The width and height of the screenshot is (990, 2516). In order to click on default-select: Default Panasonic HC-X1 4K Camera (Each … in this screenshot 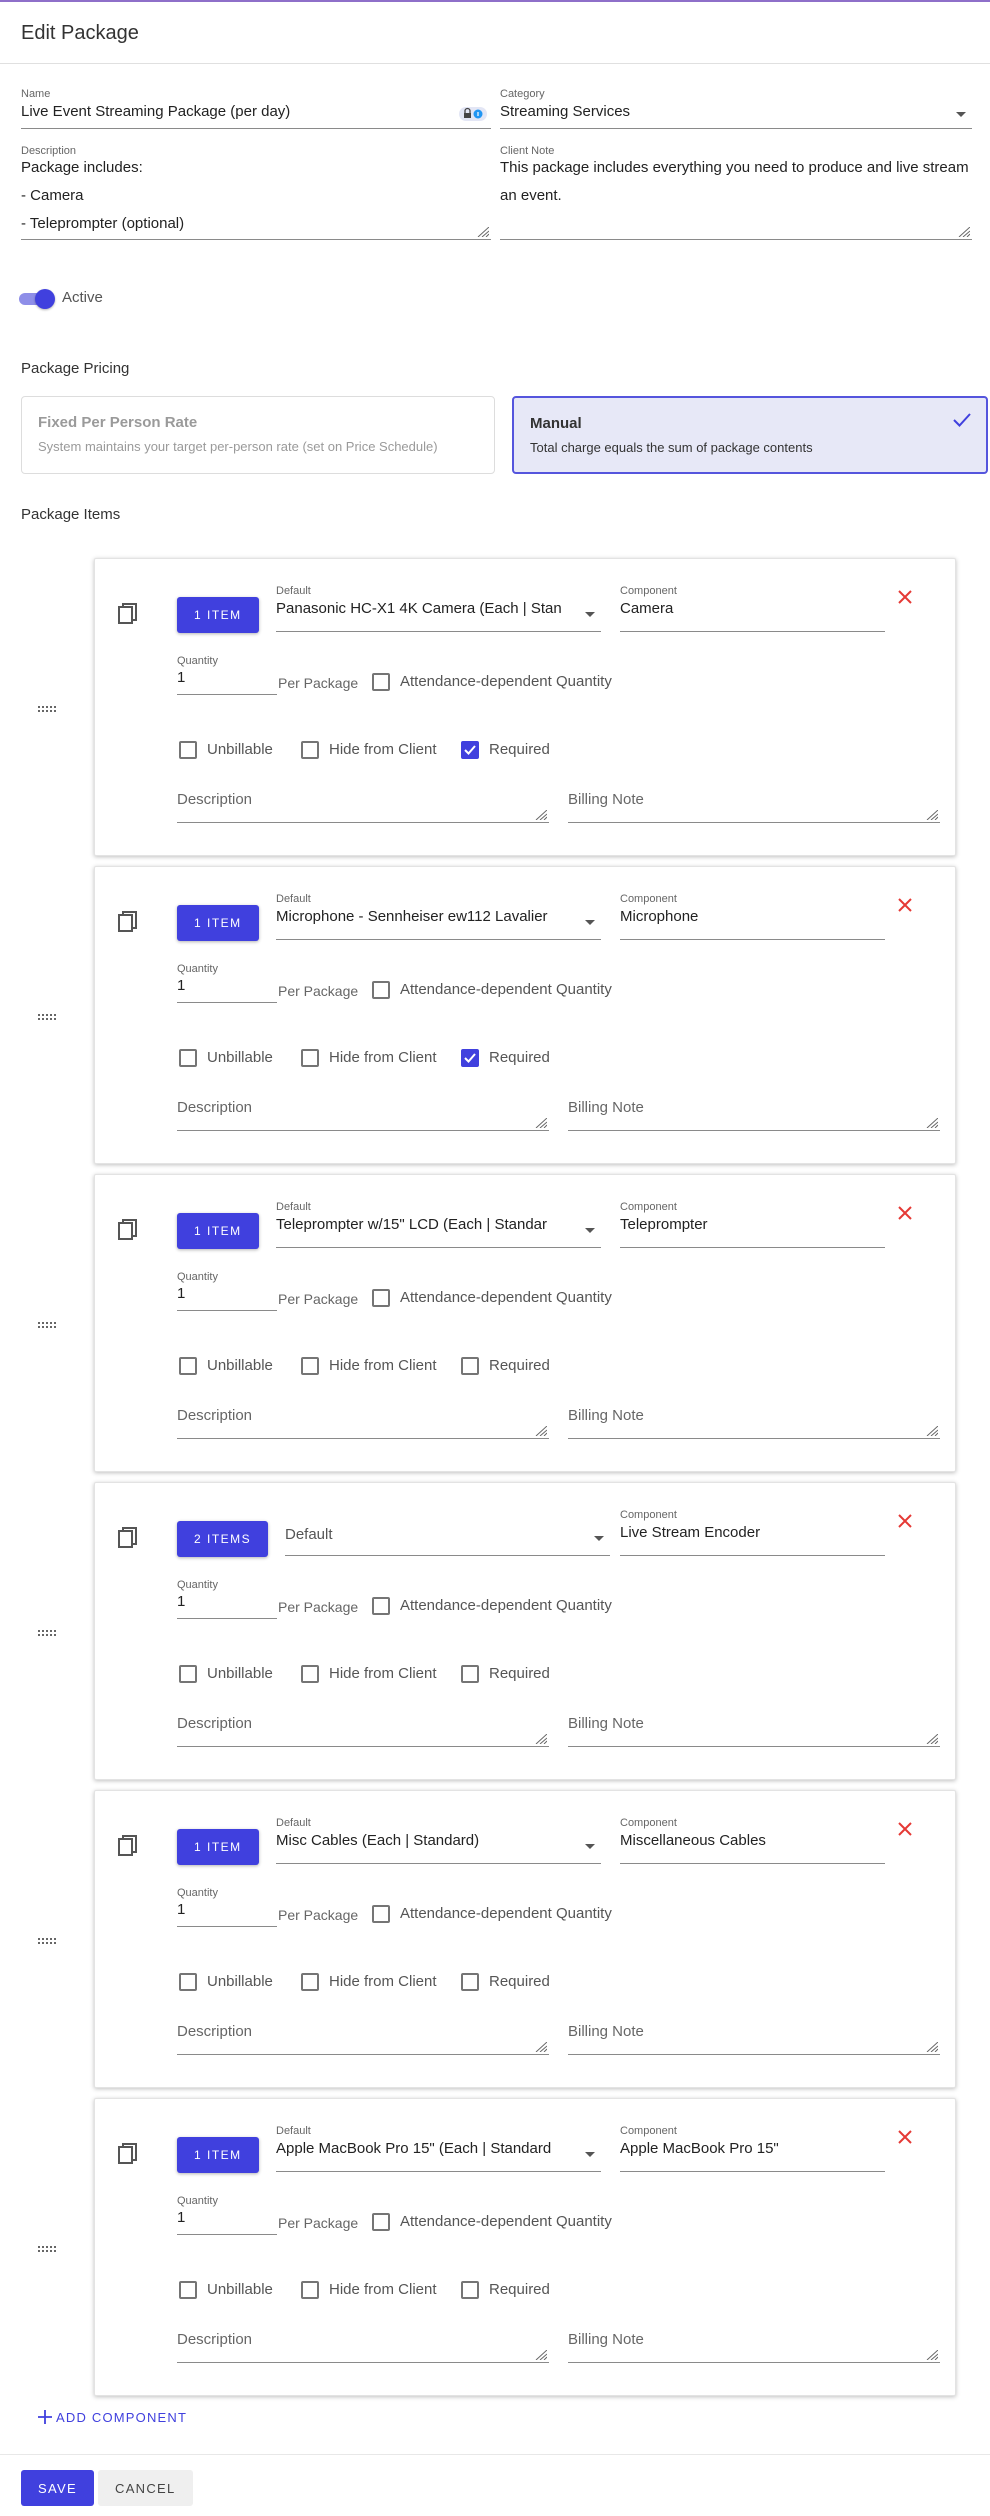, I will do `click(438, 608)`.